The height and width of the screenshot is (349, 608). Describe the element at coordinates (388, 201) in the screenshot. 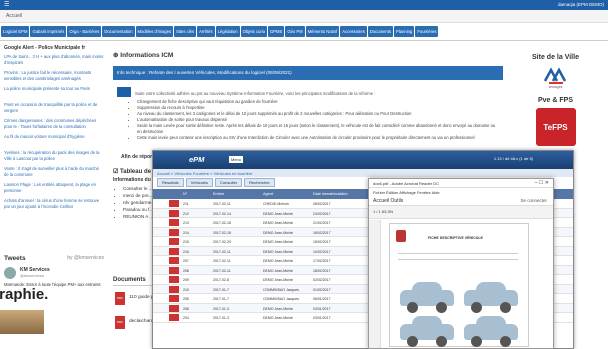

I see `pdf-tools: Accueil Outils` at that location.